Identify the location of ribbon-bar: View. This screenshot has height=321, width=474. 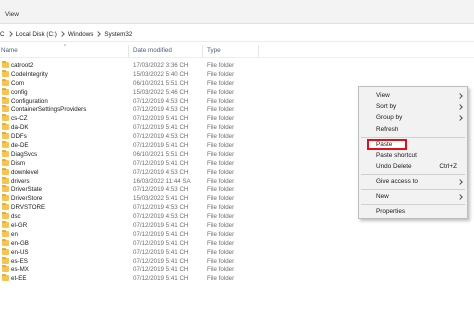
(237, 12).